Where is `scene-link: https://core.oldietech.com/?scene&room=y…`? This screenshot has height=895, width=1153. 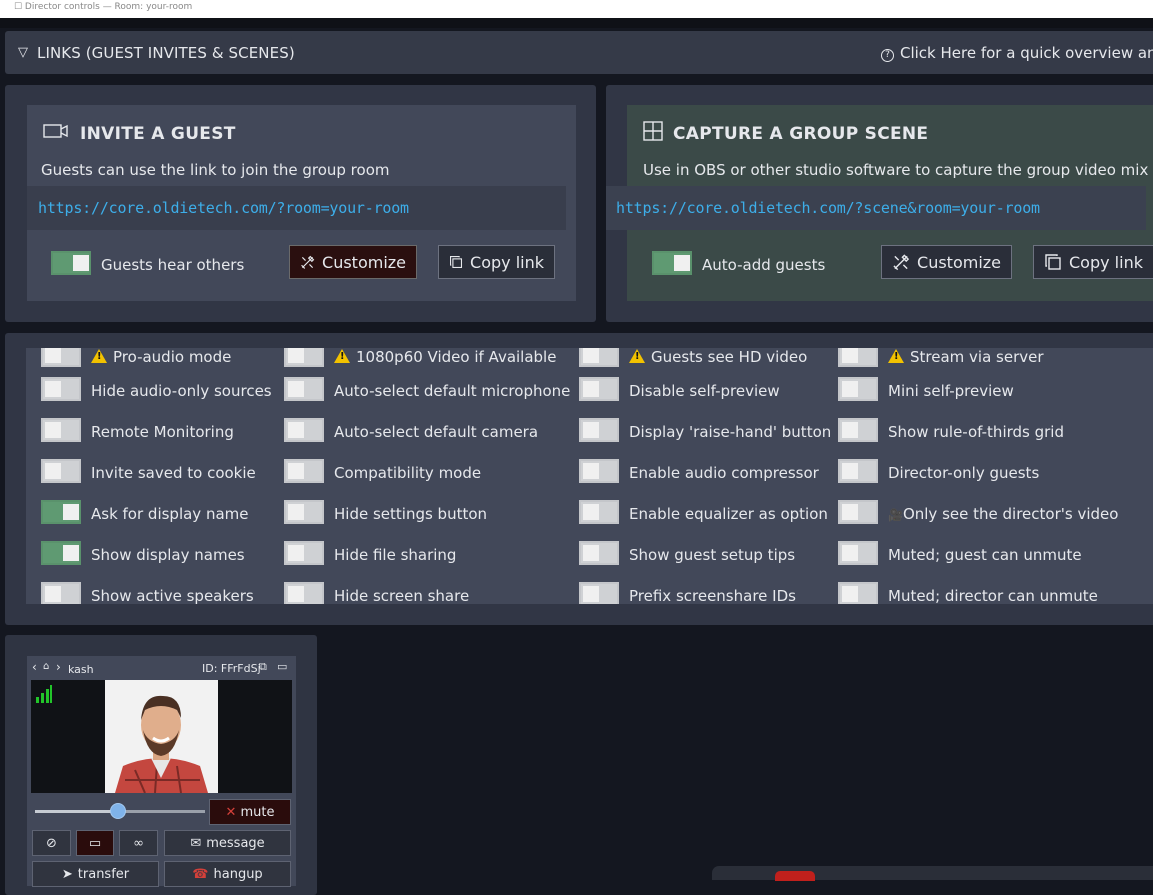
scene-link: https://core.oldietech.com/?scene&room=y… is located at coordinates (828, 208).